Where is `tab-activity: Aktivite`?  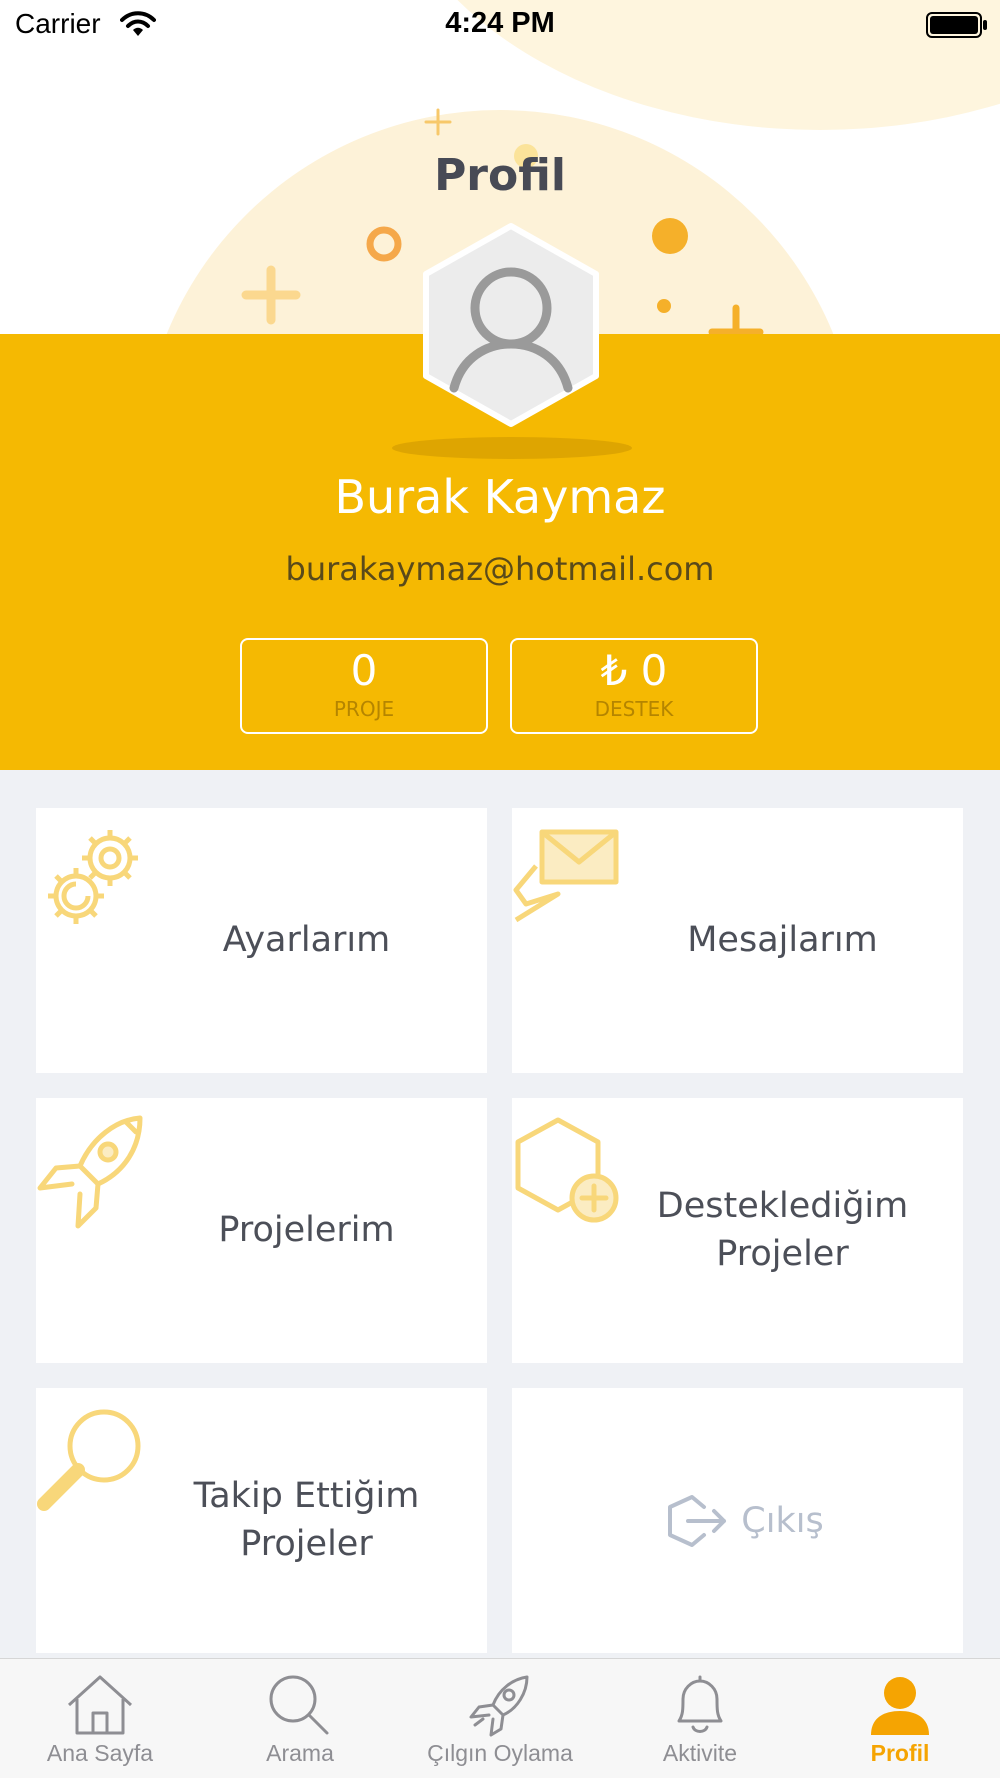
tab-activity: Aktivite is located at coordinates (700, 1718).